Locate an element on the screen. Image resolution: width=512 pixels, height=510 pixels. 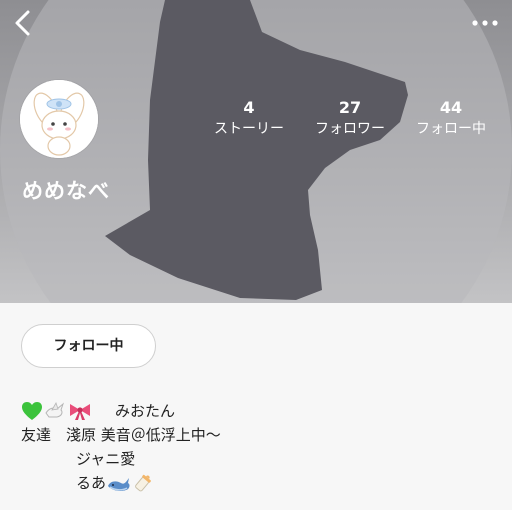
bio-line-1: みおたん is located at coordinates (121, 411).